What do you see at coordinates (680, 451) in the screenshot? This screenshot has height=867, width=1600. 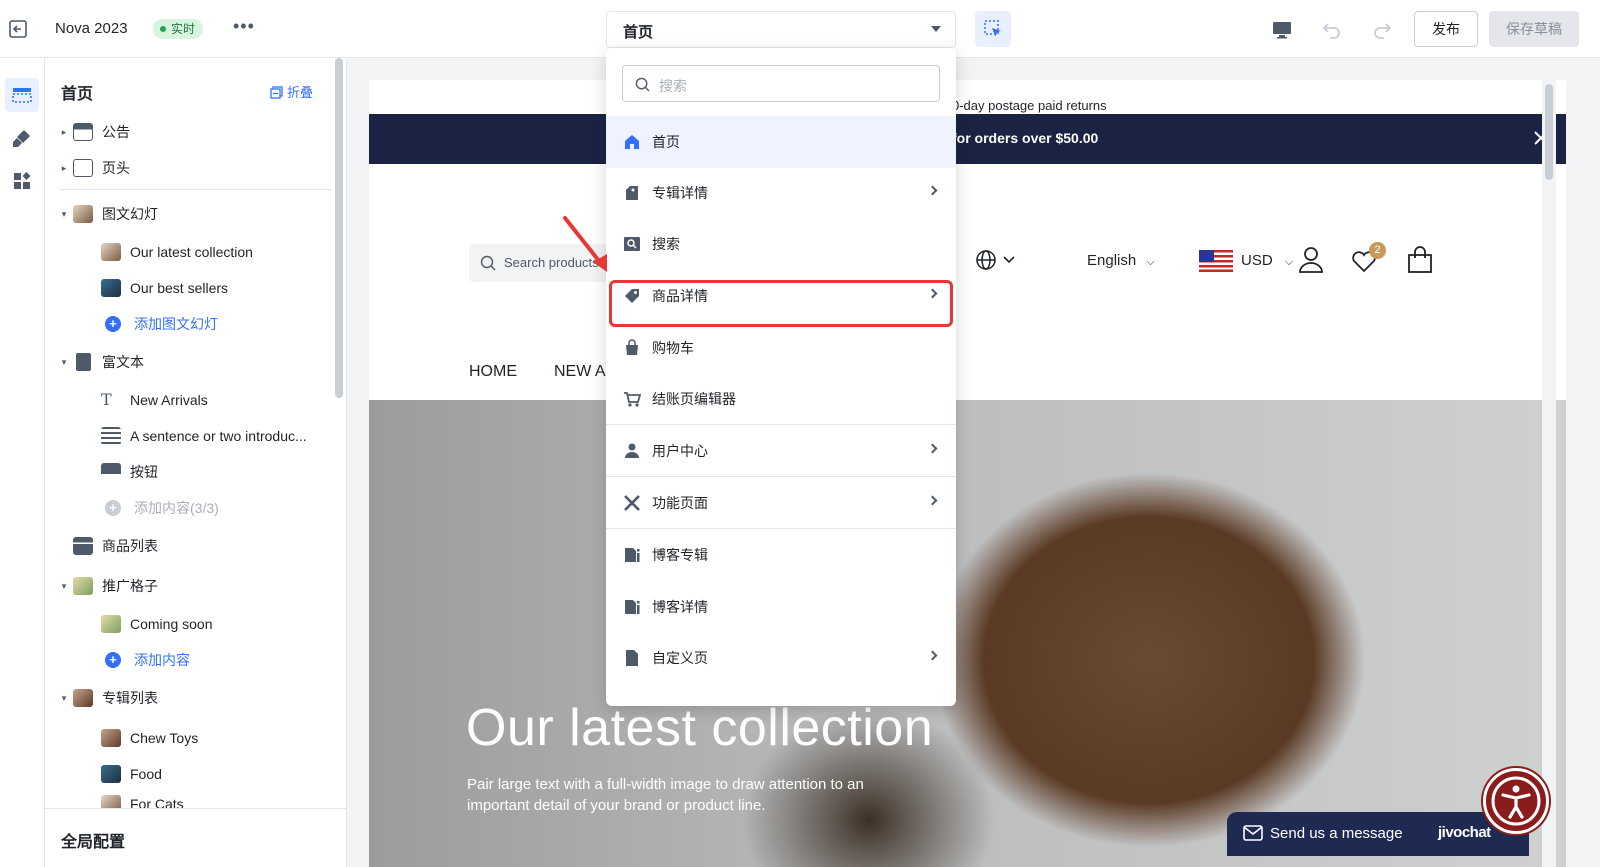 I see `page-option-label: 用户中心` at bounding box center [680, 451].